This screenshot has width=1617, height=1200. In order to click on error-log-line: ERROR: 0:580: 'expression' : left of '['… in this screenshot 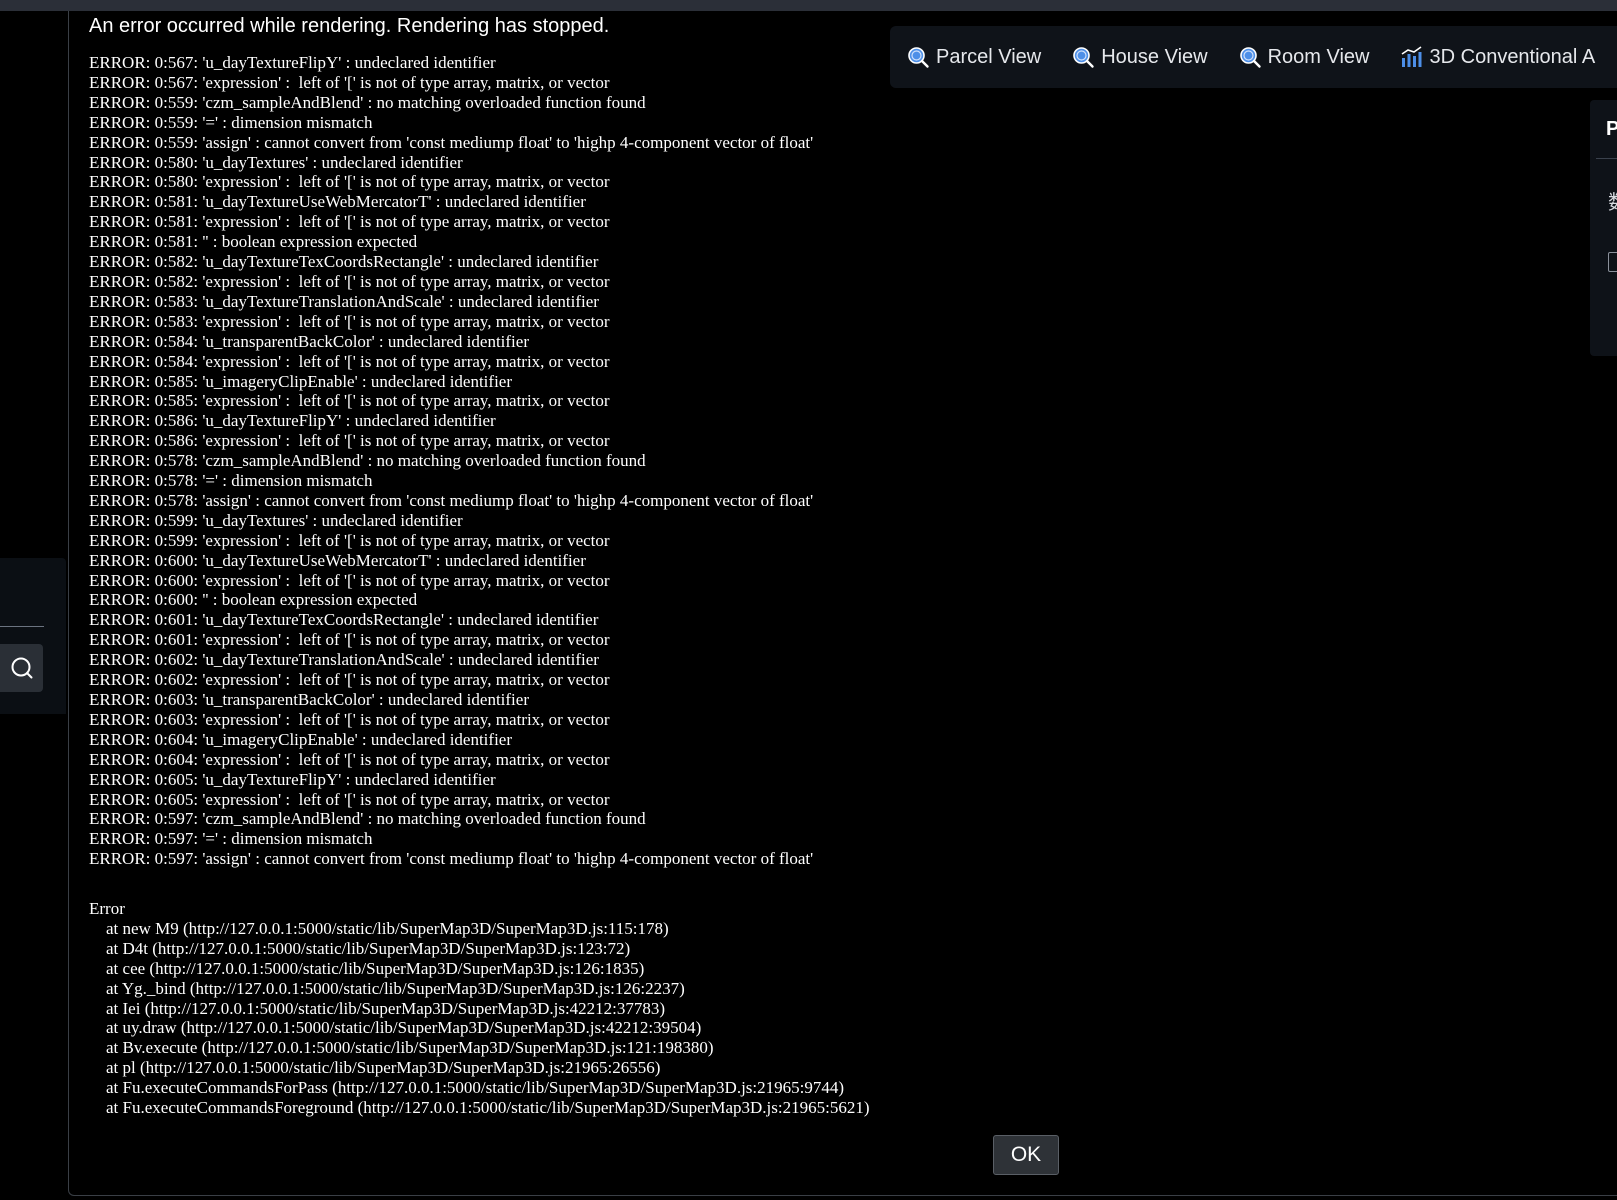, I will do `click(349, 182)`.